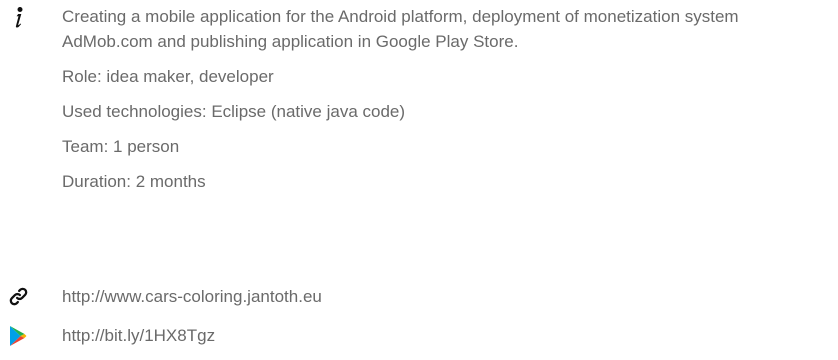 The height and width of the screenshot is (360, 838). Describe the element at coordinates (18, 296) in the screenshot. I see `link-icon` at that location.